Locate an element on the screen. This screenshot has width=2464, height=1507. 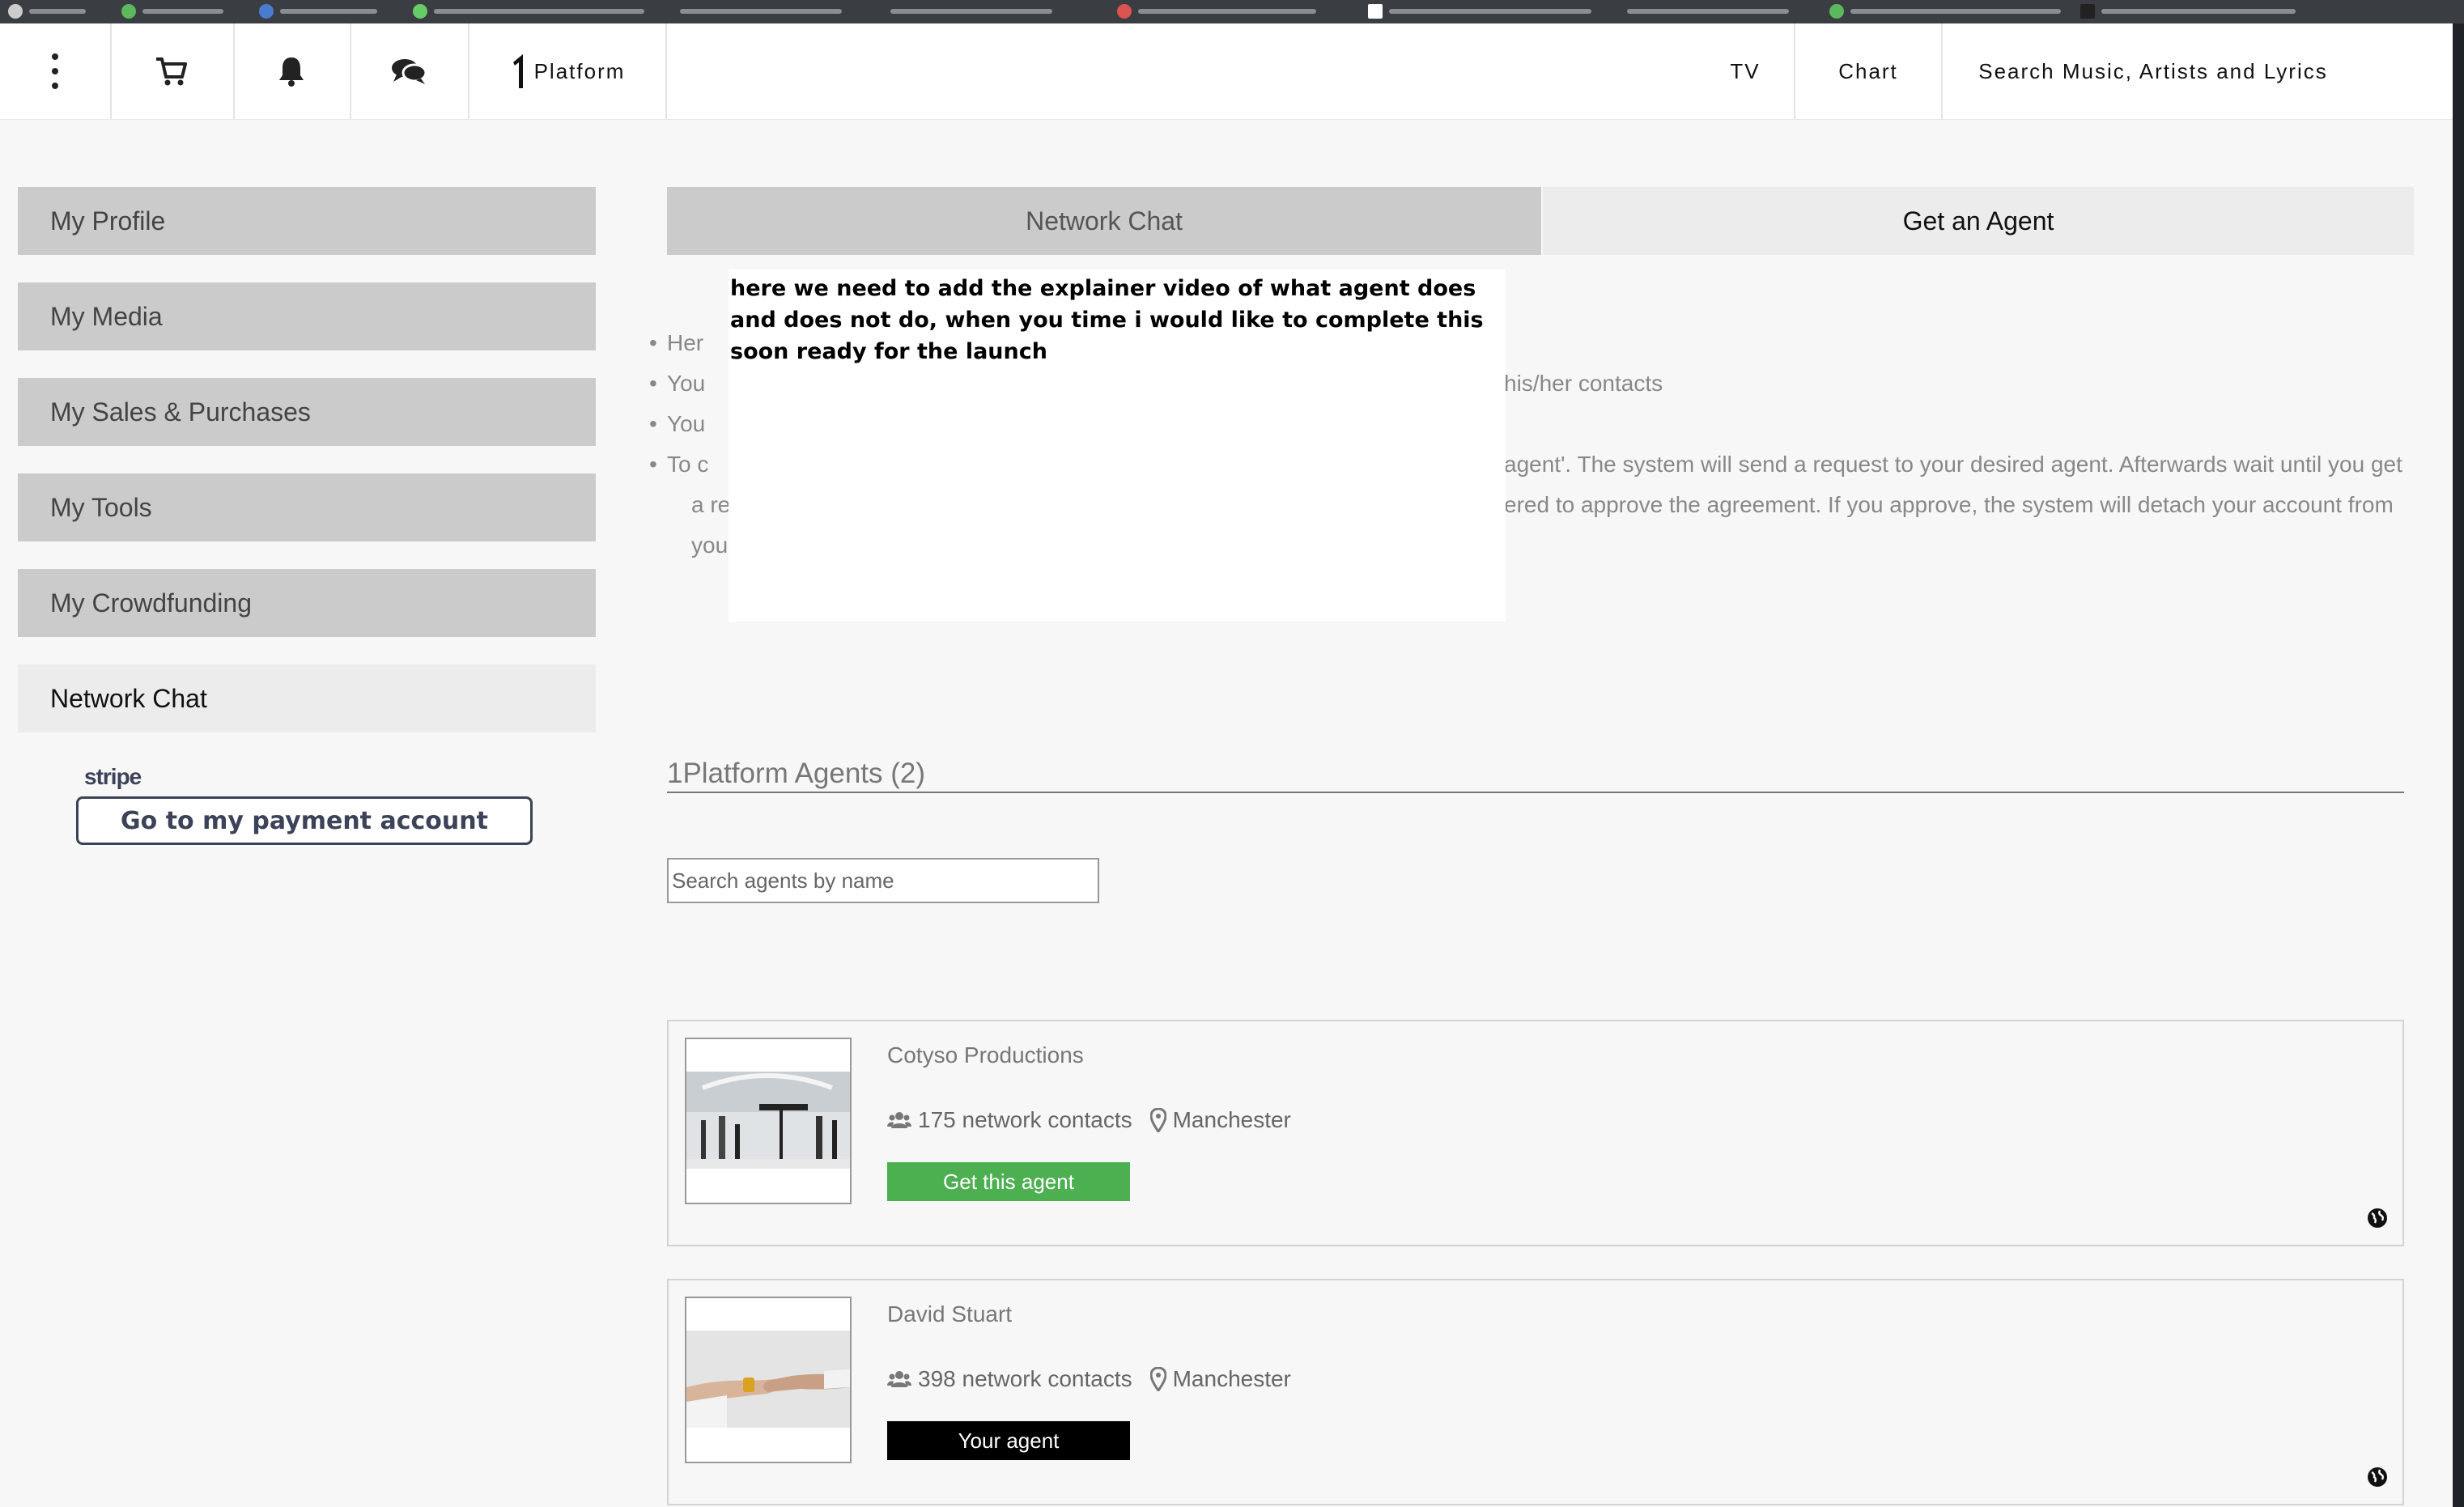
chart-link: Chart is located at coordinates (1869, 71).